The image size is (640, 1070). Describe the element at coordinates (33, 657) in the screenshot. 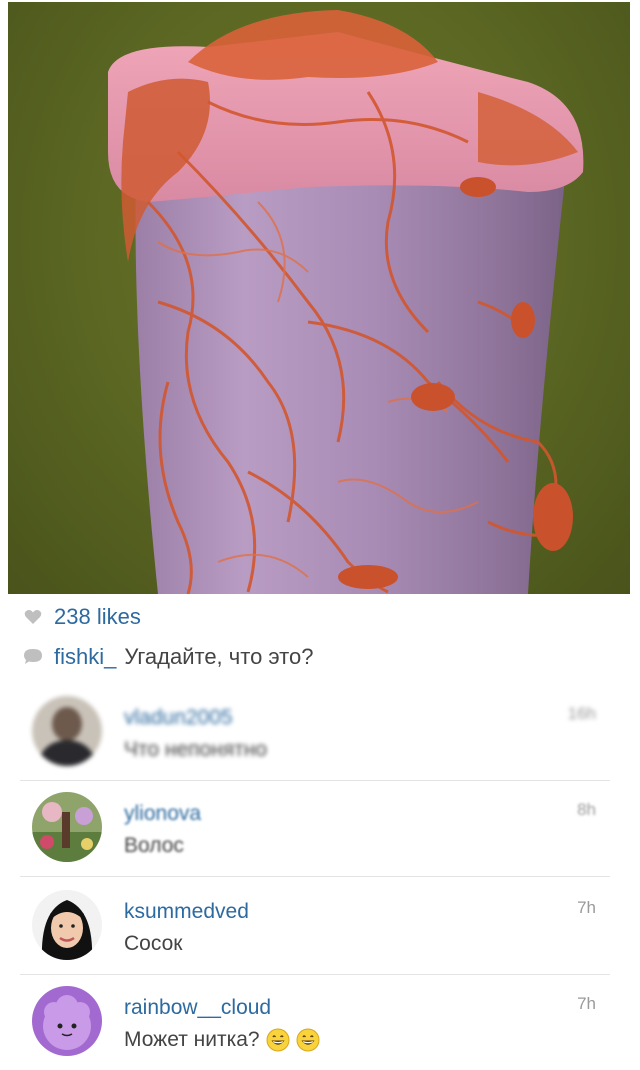

I see `speech-bubble-icon` at that location.